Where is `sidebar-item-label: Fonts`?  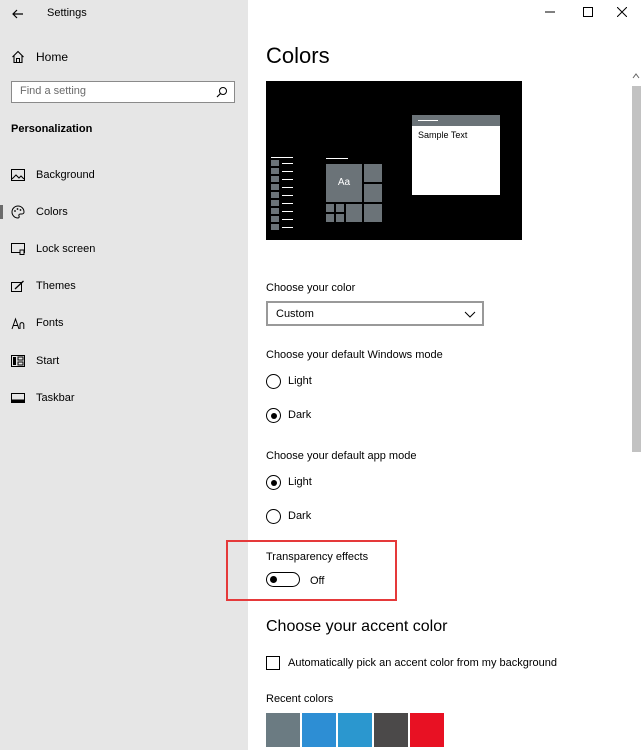
sidebar-item-label: Fonts is located at coordinates (50, 323).